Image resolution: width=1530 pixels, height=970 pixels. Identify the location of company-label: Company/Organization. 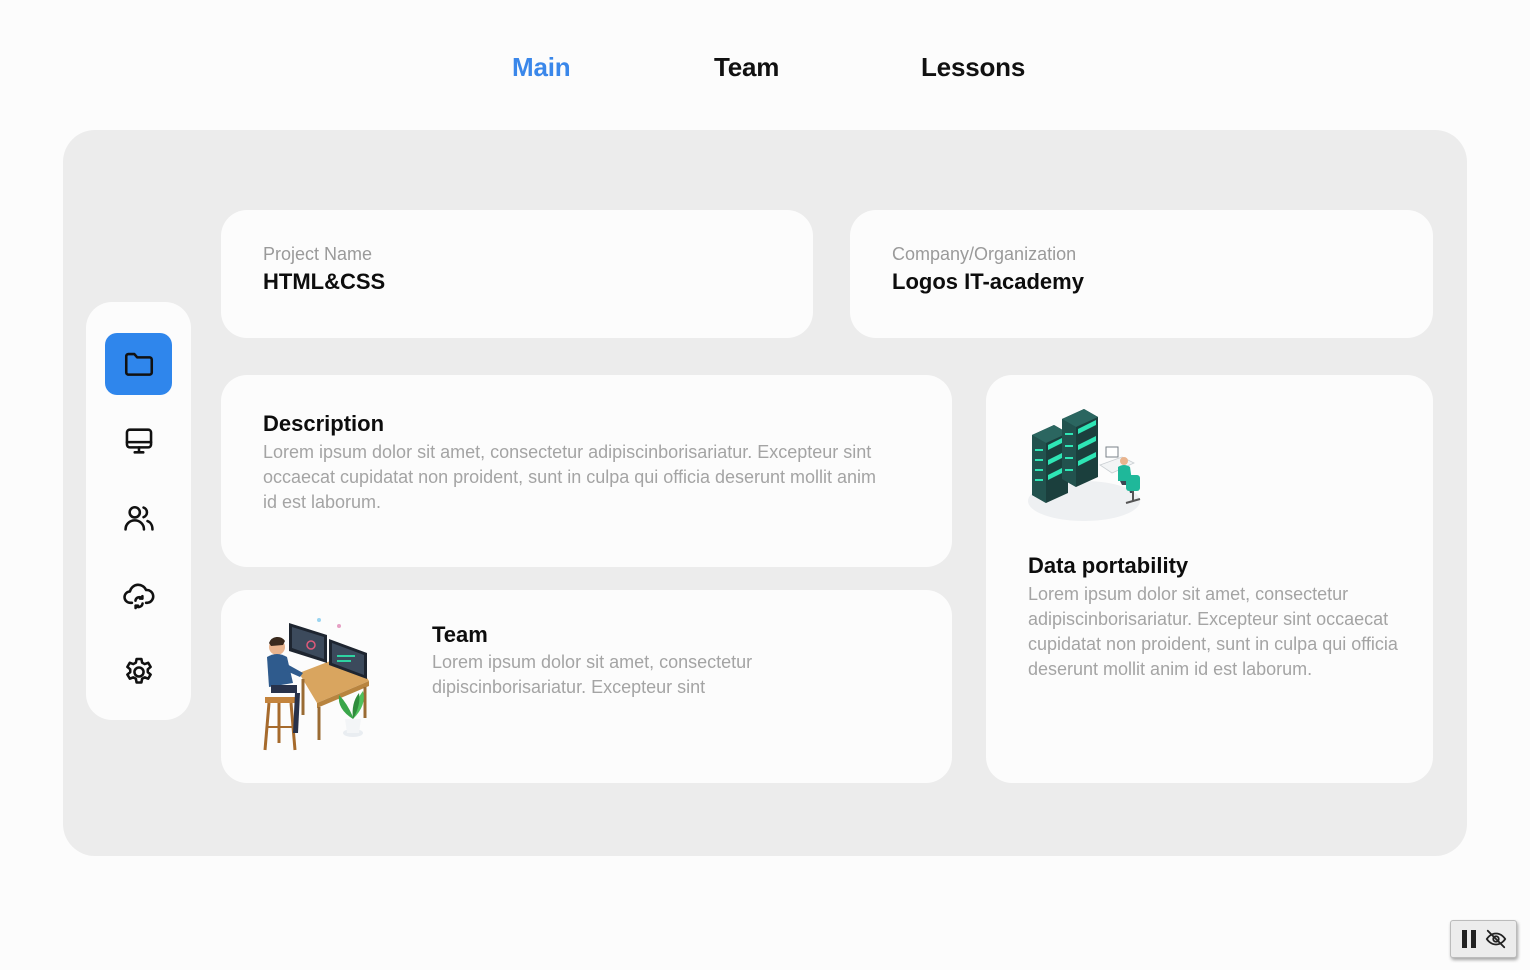
(984, 254).